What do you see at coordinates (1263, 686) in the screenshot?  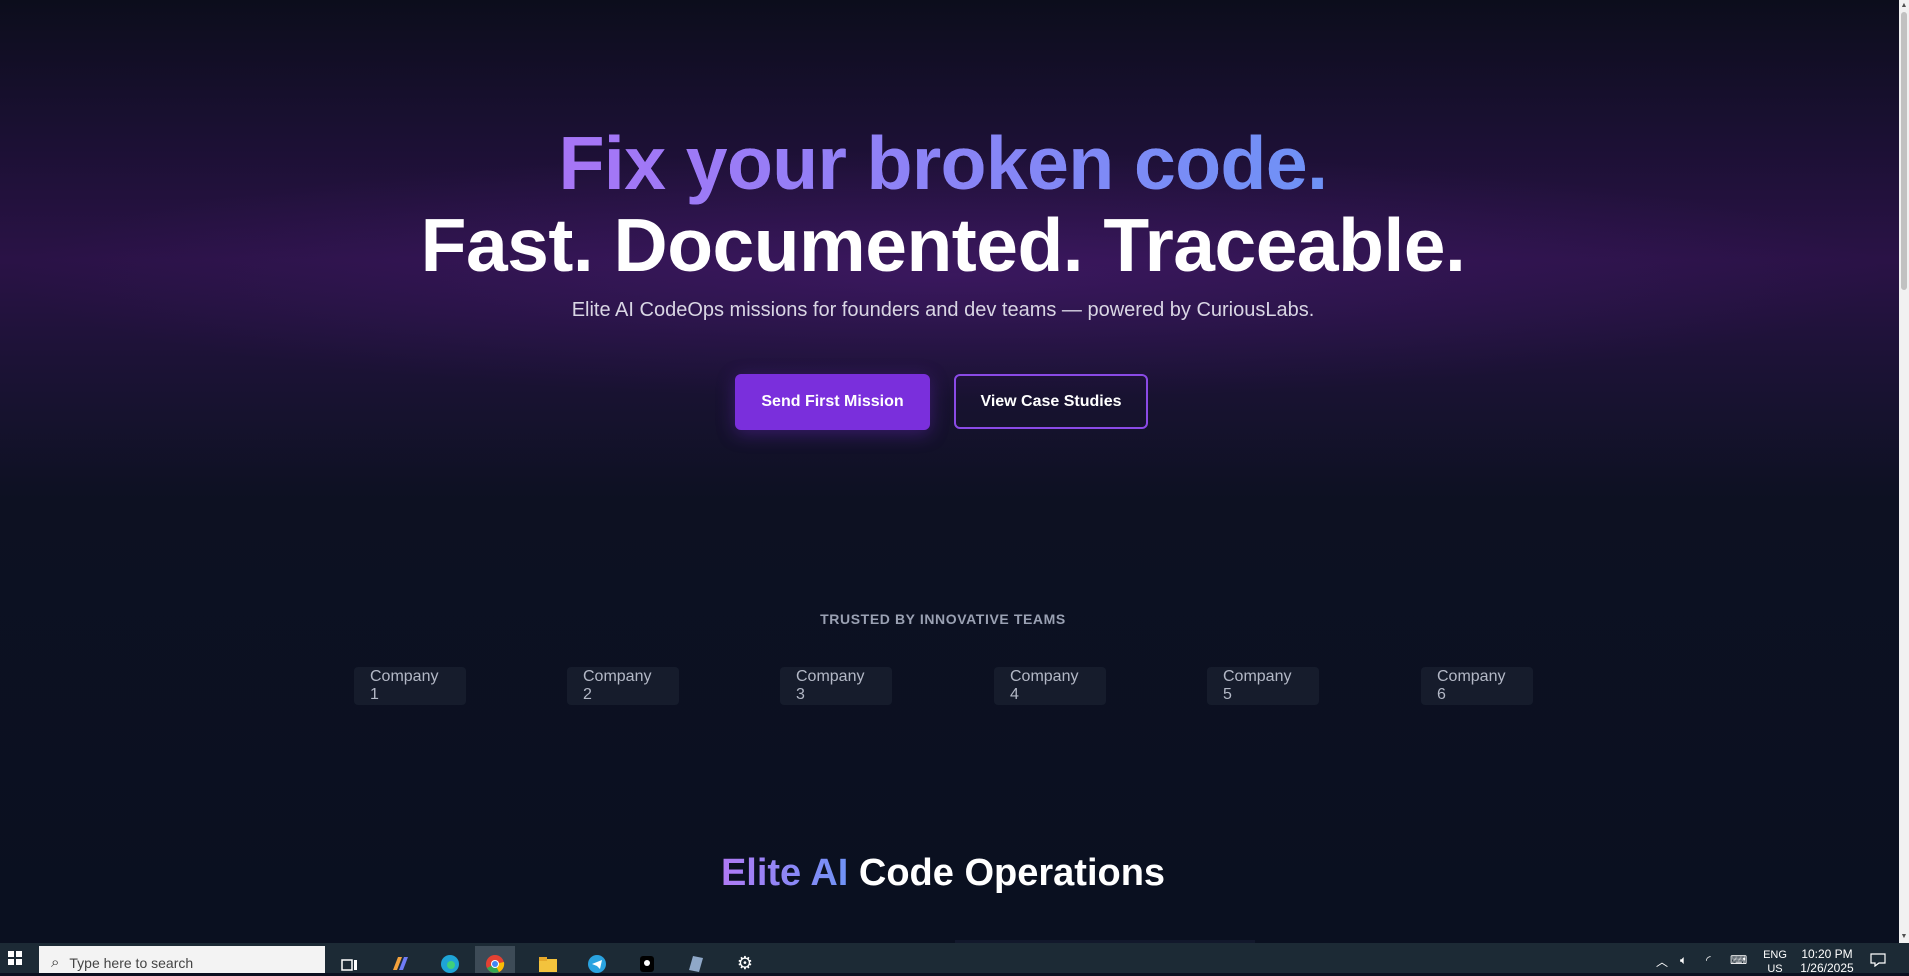 I see `company-logo: Company 5` at bounding box center [1263, 686].